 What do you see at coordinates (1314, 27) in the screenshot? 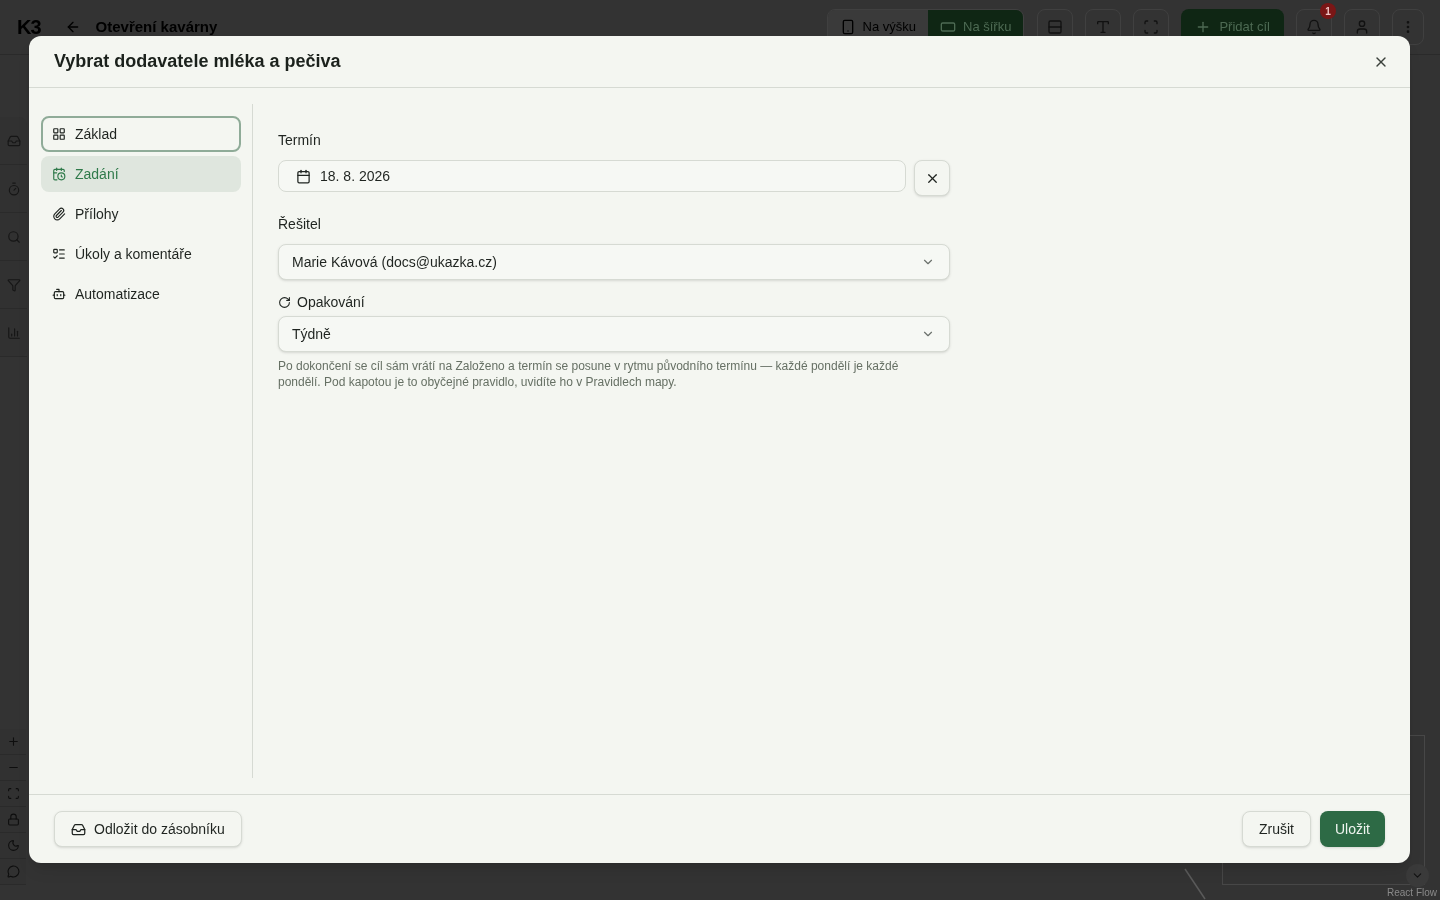
I see `bell-icon` at bounding box center [1314, 27].